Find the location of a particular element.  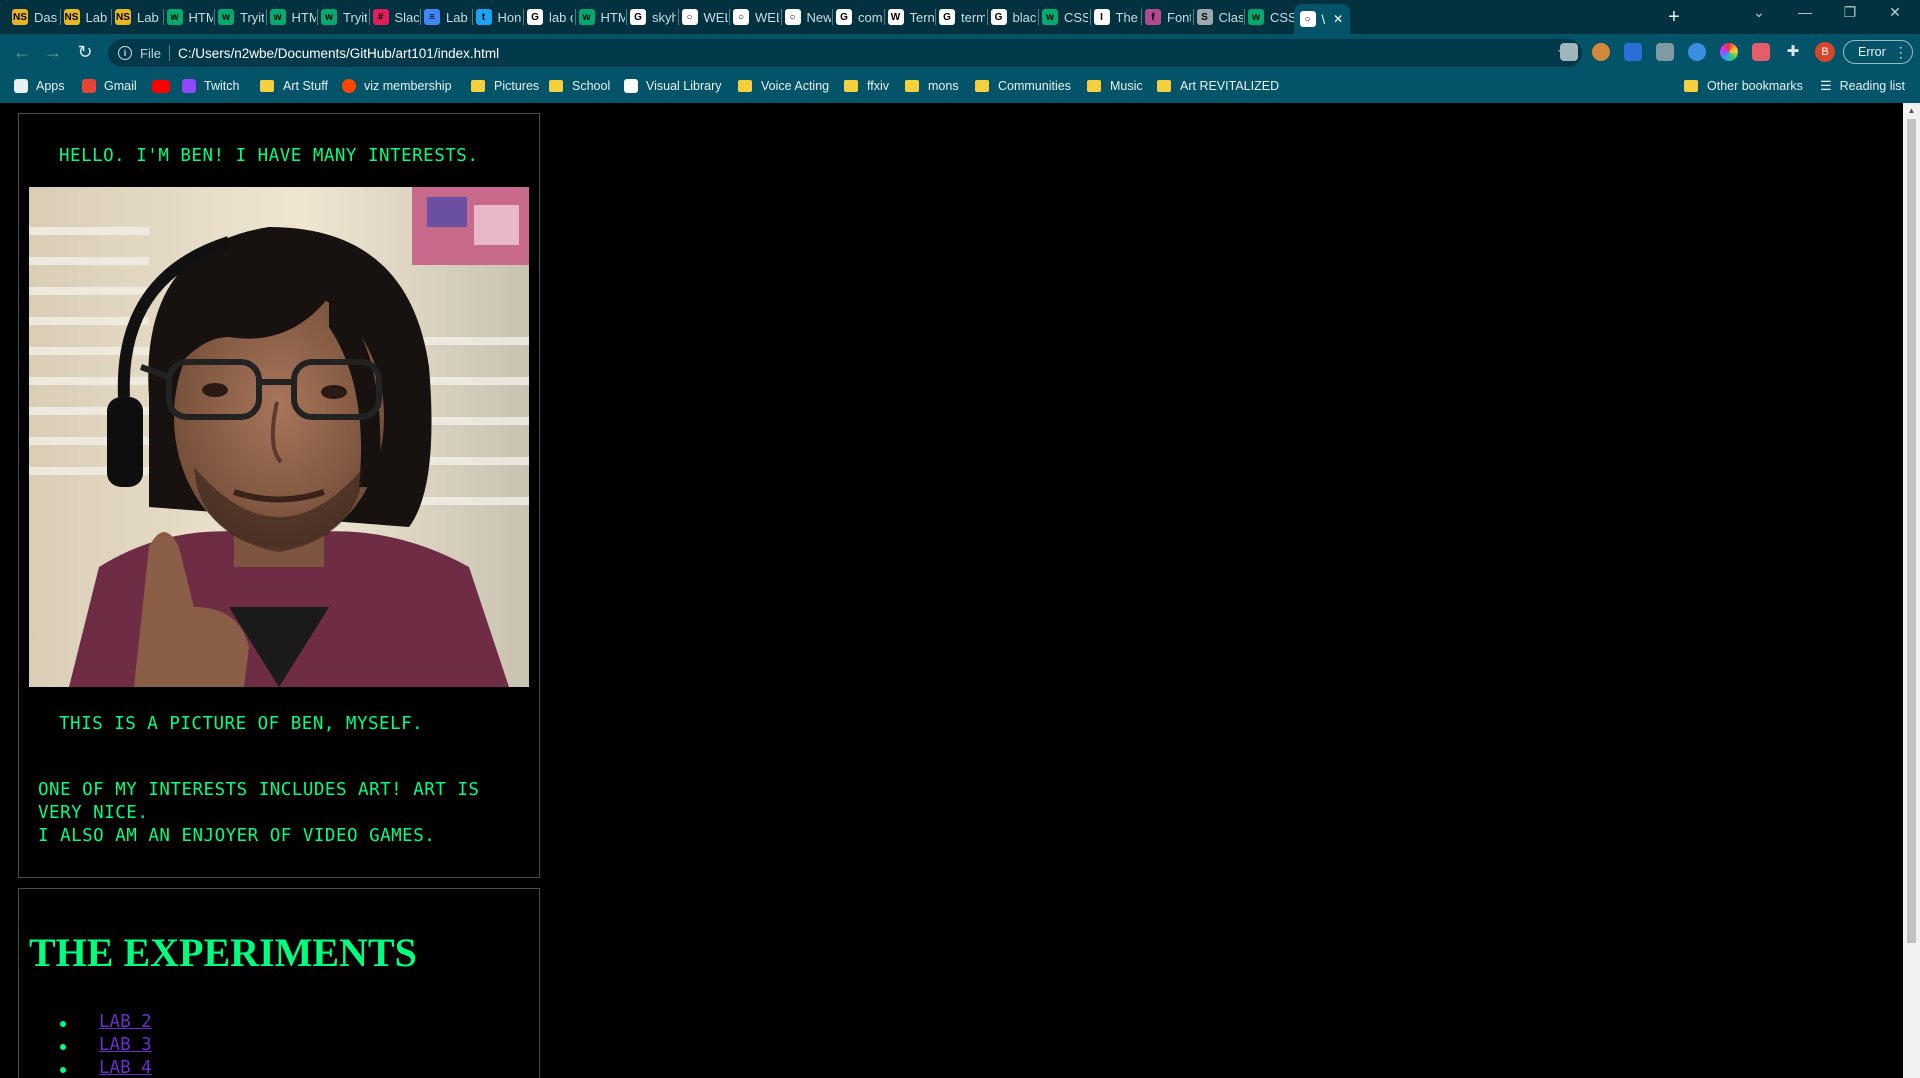

browser-tab: Gskyh is located at coordinates (653, 17).